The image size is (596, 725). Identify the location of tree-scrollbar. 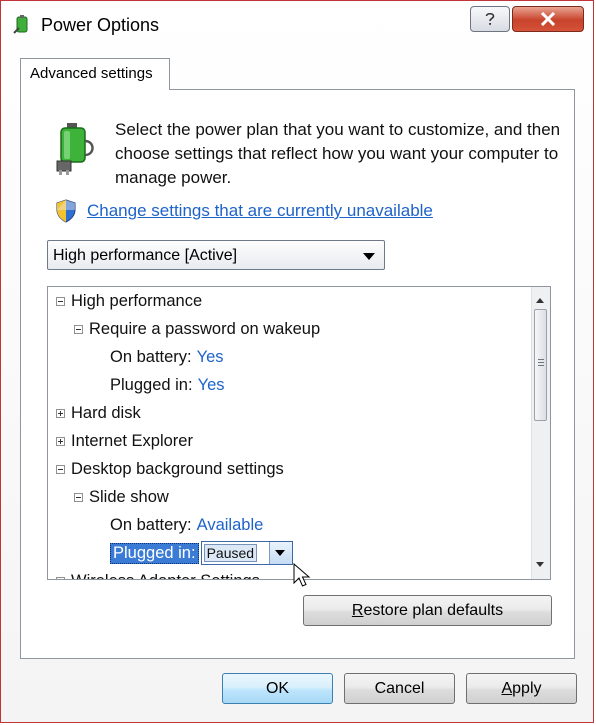
(540, 433).